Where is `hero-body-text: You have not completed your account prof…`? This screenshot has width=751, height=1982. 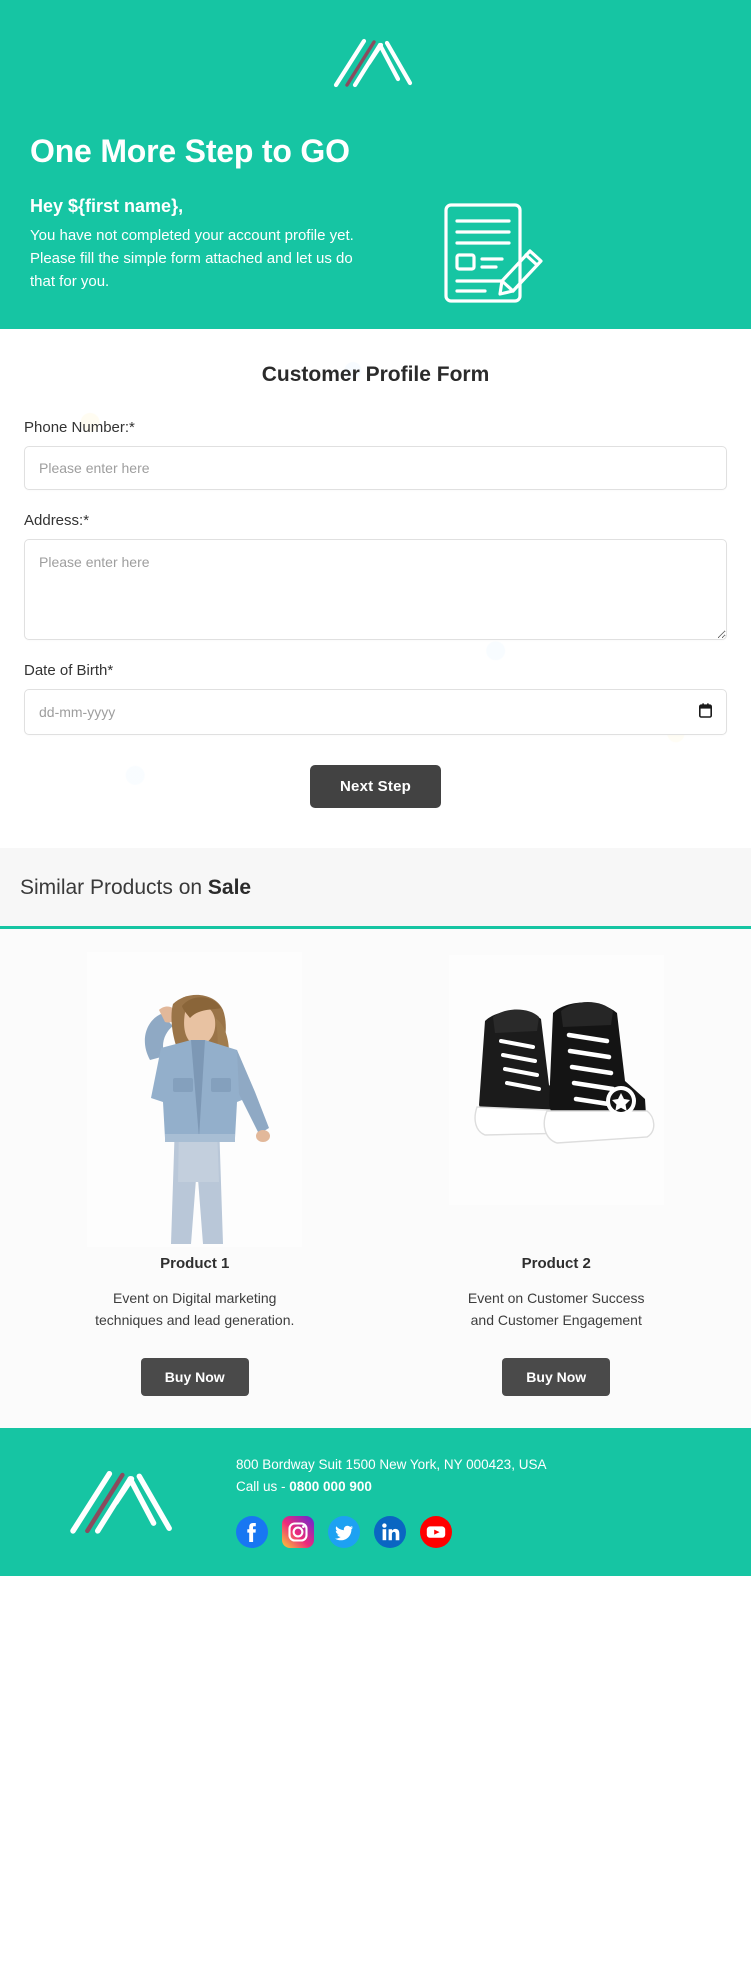
hero-body-text: You have not completed your account prof… is located at coordinates (225, 259).